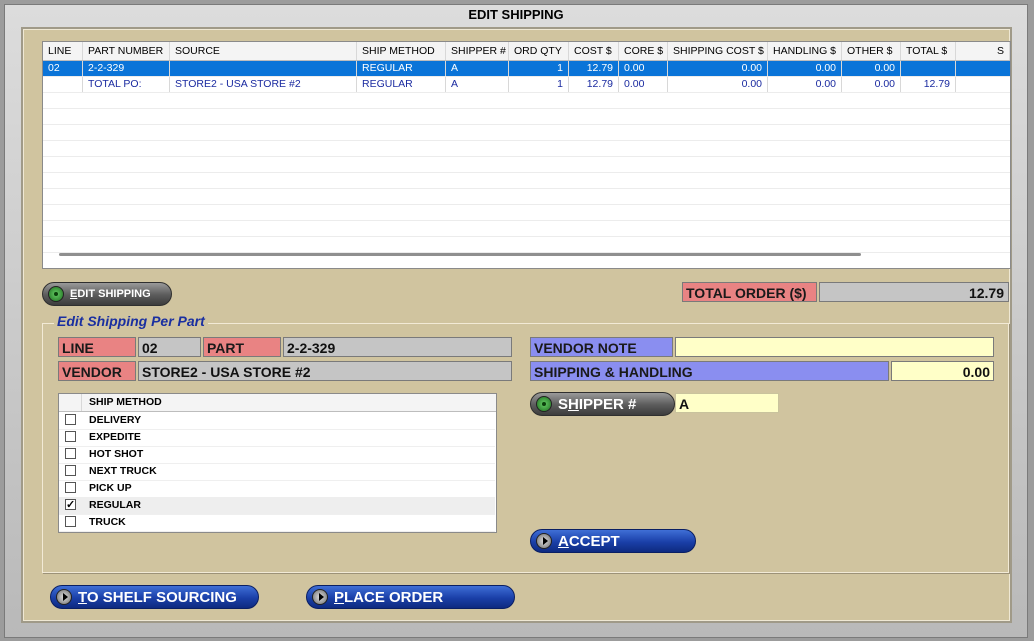 This screenshot has width=1034, height=641. I want to click on shipper-input: A, so click(727, 403).